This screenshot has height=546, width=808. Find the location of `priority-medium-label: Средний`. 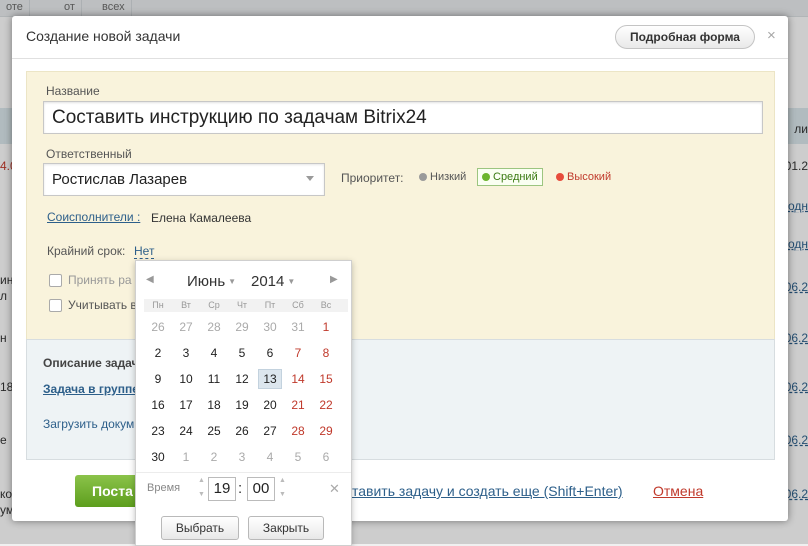

priority-medium-label: Средний is located at coordinates (515, 177).